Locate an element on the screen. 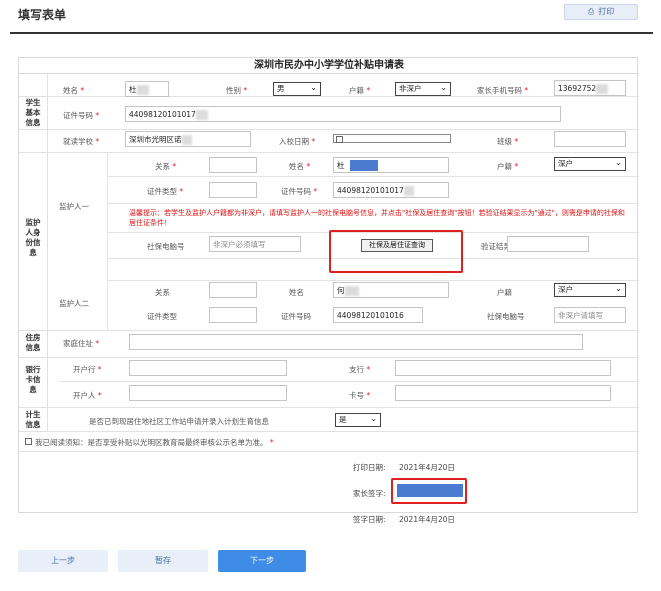  next-button: 下一步 is located at coordinates (262, 561).